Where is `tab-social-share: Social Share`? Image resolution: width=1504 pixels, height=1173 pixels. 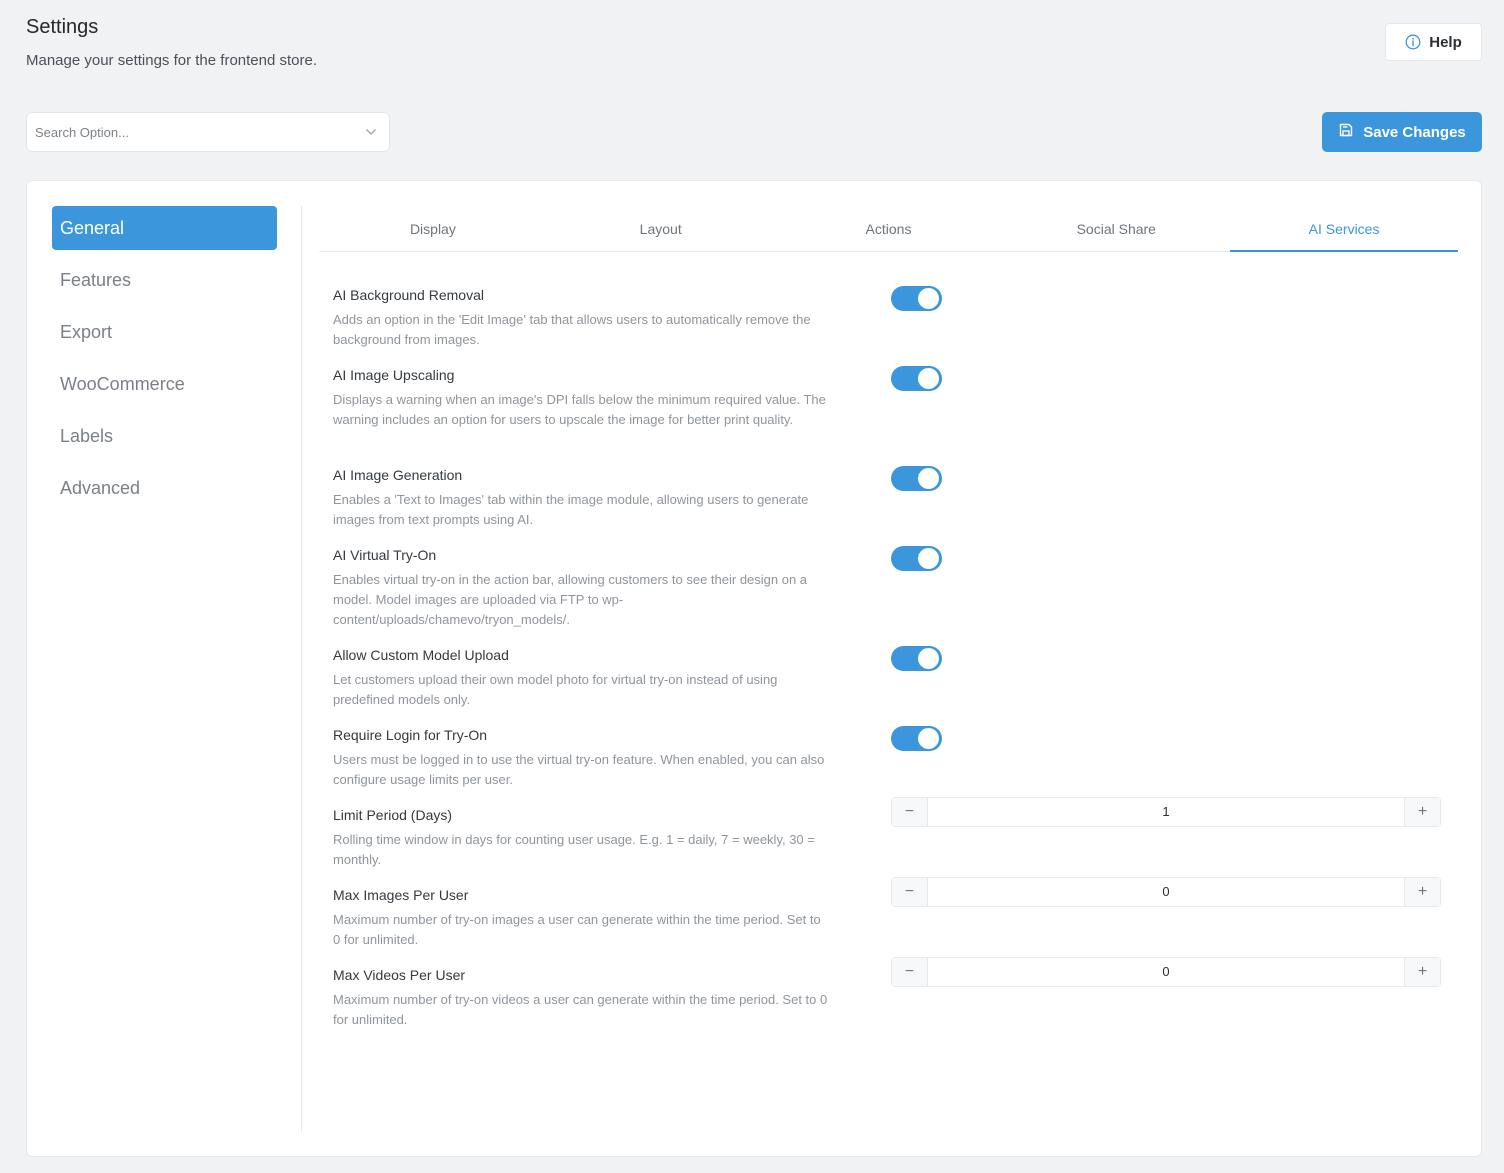
tab-social-share: Social Share is located at coordinates (1116, 231).